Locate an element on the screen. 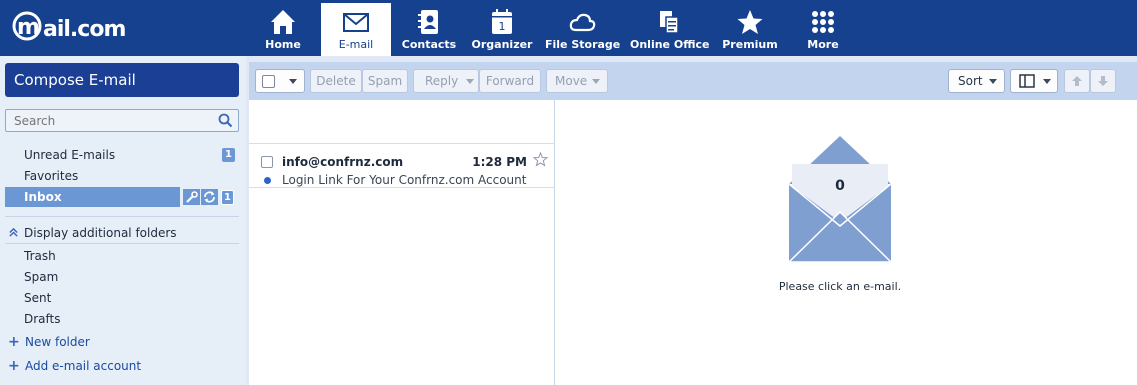 The width and height of the screenshot is (1137, 385). message-list-header is located at coordinates (402, 122).